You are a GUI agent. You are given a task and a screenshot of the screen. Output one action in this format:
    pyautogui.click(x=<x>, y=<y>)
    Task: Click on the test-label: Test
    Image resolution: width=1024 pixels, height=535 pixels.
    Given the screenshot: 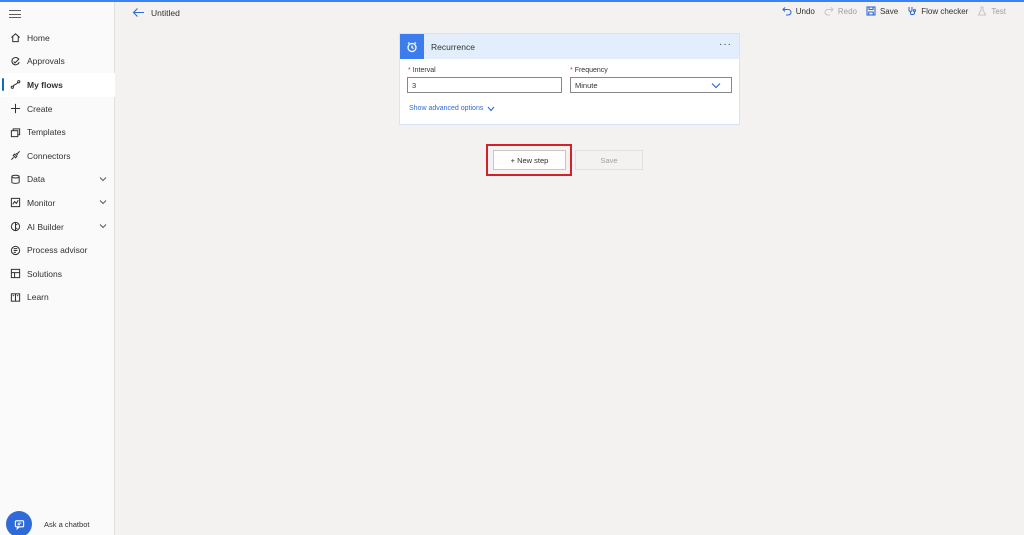 What is the action you would take?
    pyautogui.click(x=998, y=11)
    